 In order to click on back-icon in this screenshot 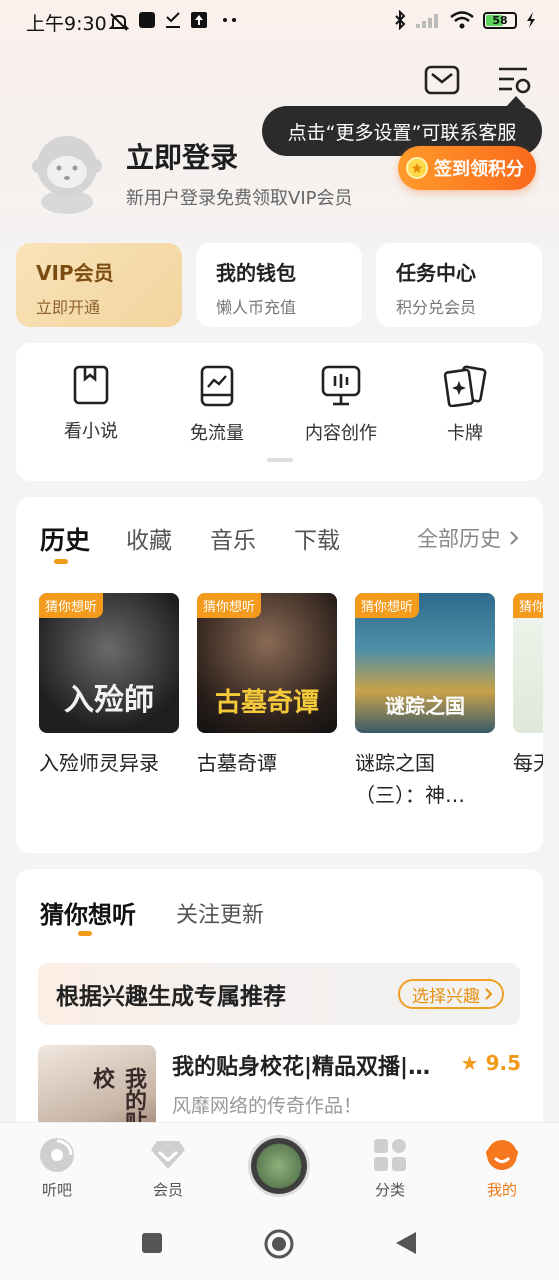, I will do `click(406, 1243)`.